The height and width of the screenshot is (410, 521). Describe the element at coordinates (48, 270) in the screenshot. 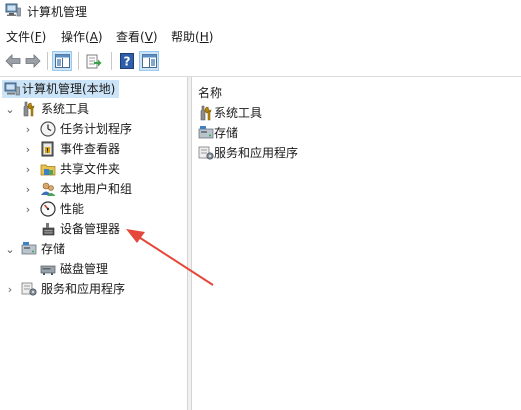

I see `disk-icon` at that location.